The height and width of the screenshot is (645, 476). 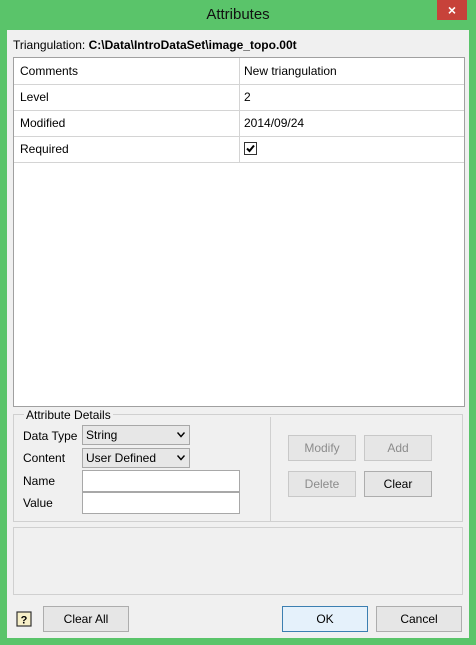 What do you see at coordinates (49, 45) in the screenshot?
I see `triangulation-label: Triangulation:` at bounding box center [49, 45].